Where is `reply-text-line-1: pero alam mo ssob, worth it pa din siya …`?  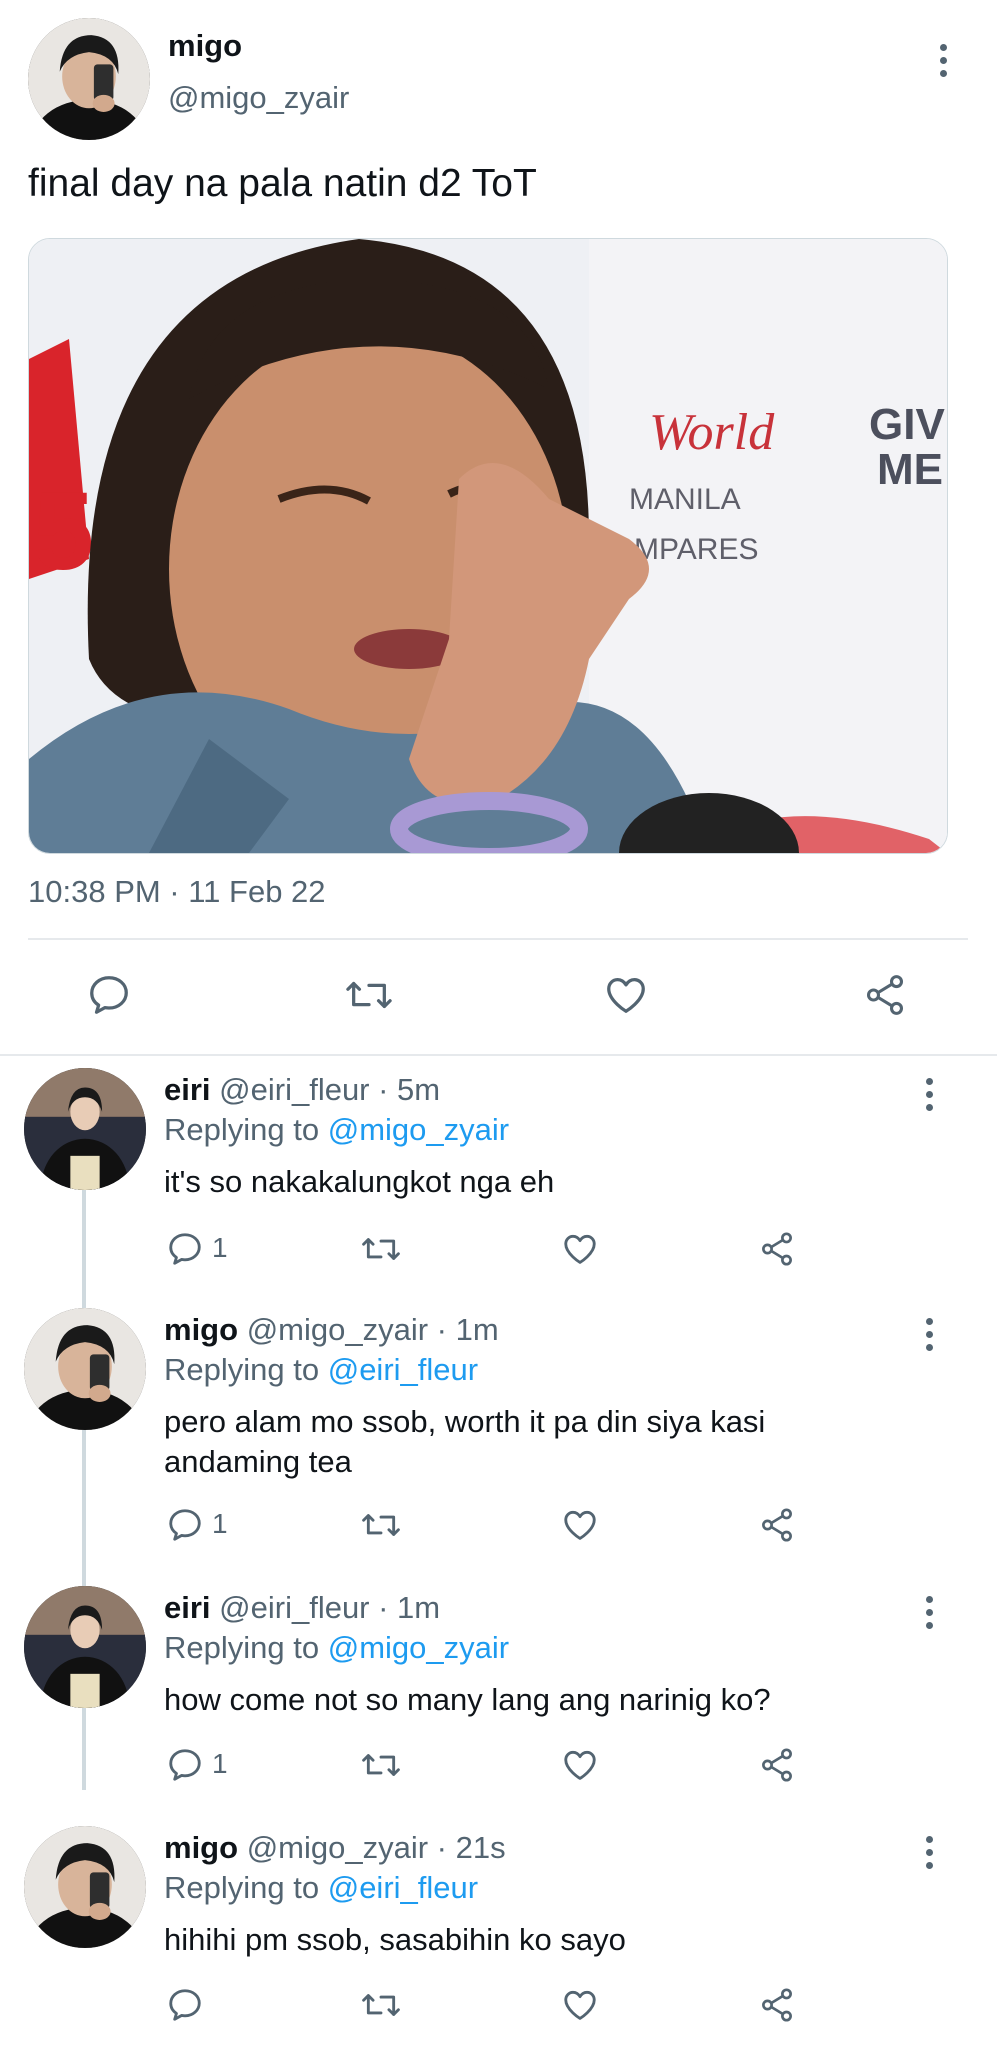
reply-text-line-1: pero alam mo ssob, worth it pa din siya … is located at coordinates (465, 1421).